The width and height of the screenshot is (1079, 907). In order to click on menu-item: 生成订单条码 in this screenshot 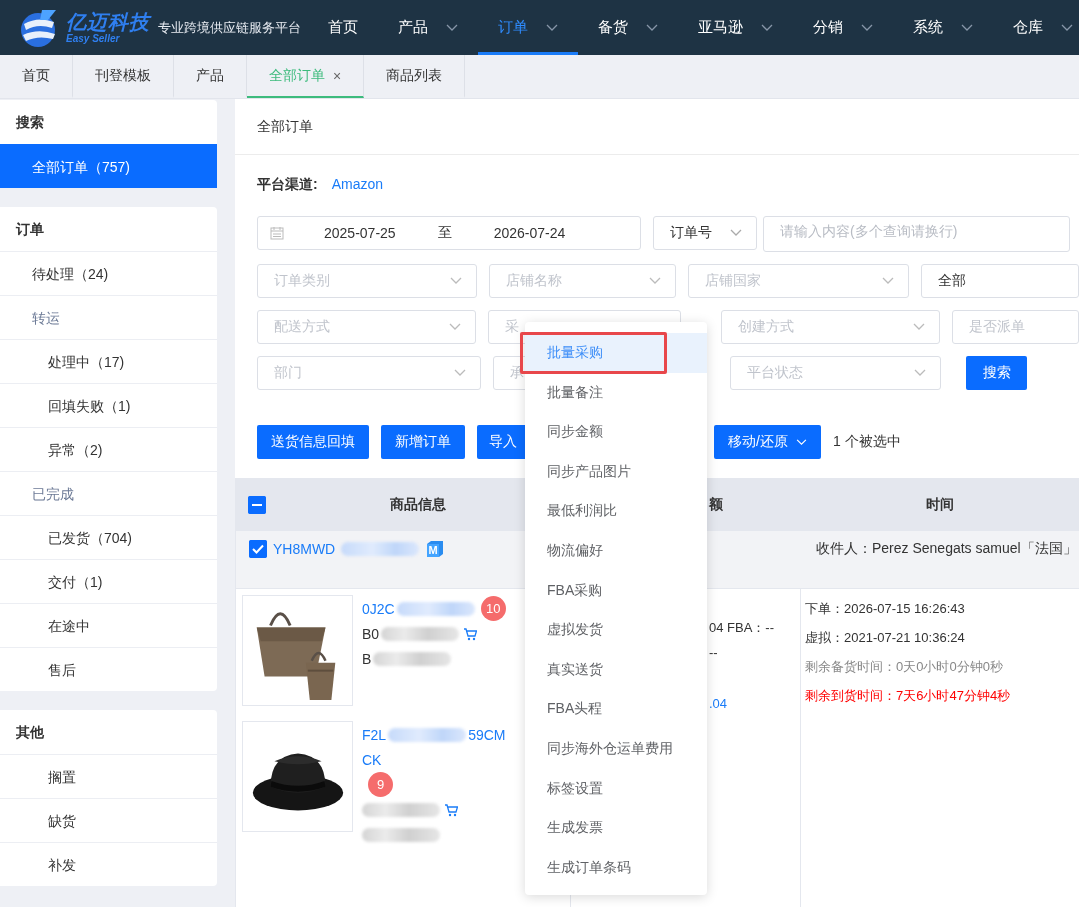, I will do `click(616, 867)`.